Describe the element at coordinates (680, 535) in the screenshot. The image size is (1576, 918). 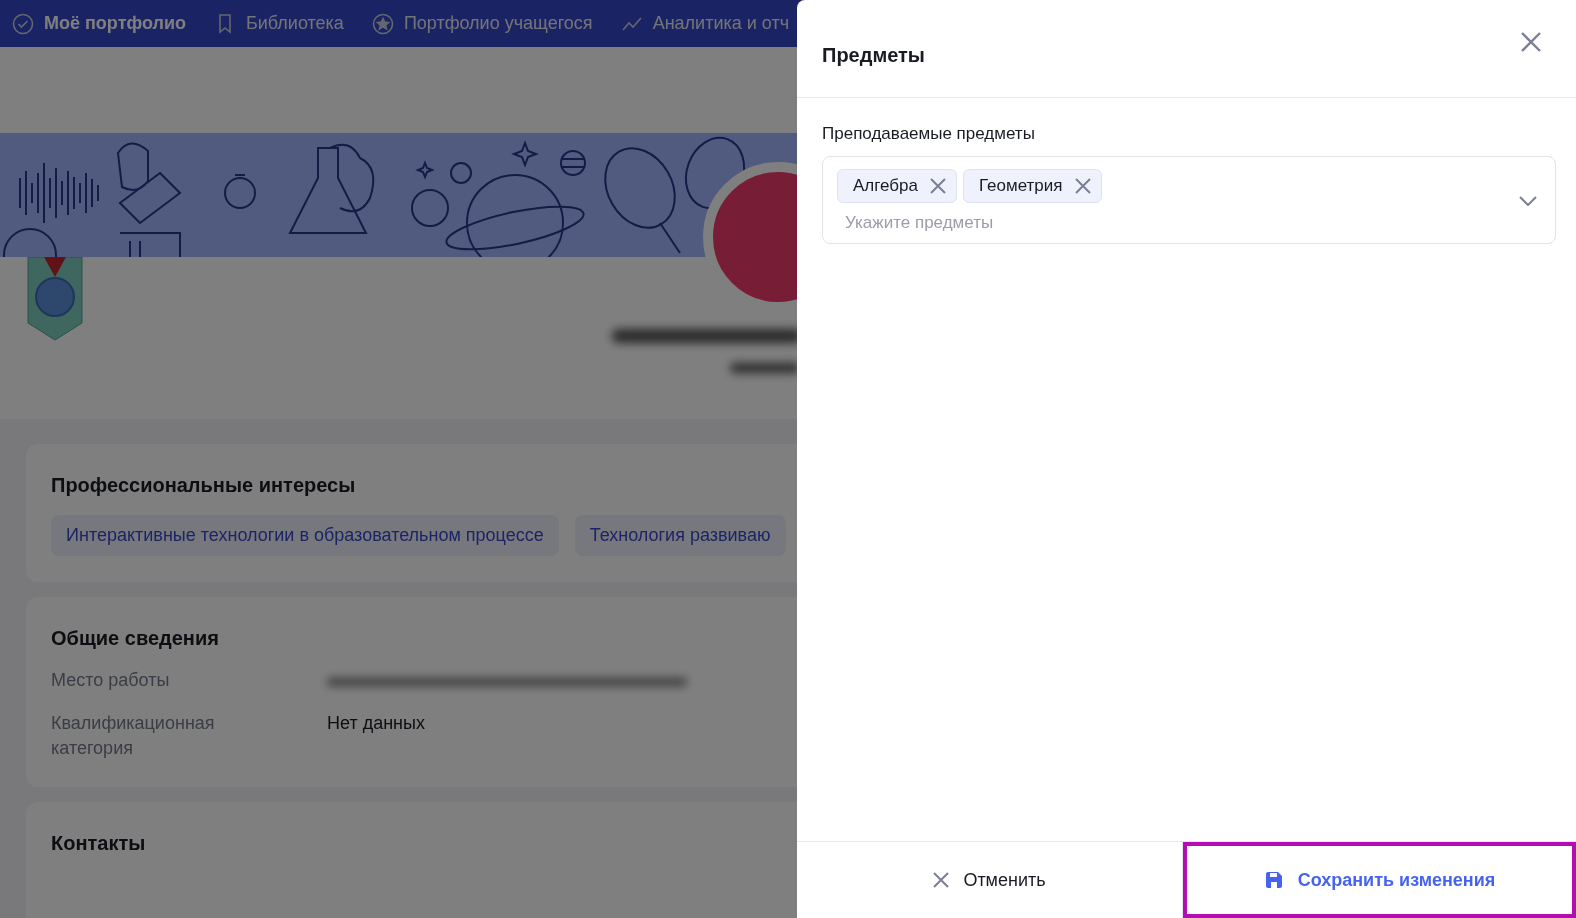
I see `interest-tag: Технология развиваю` at that location.